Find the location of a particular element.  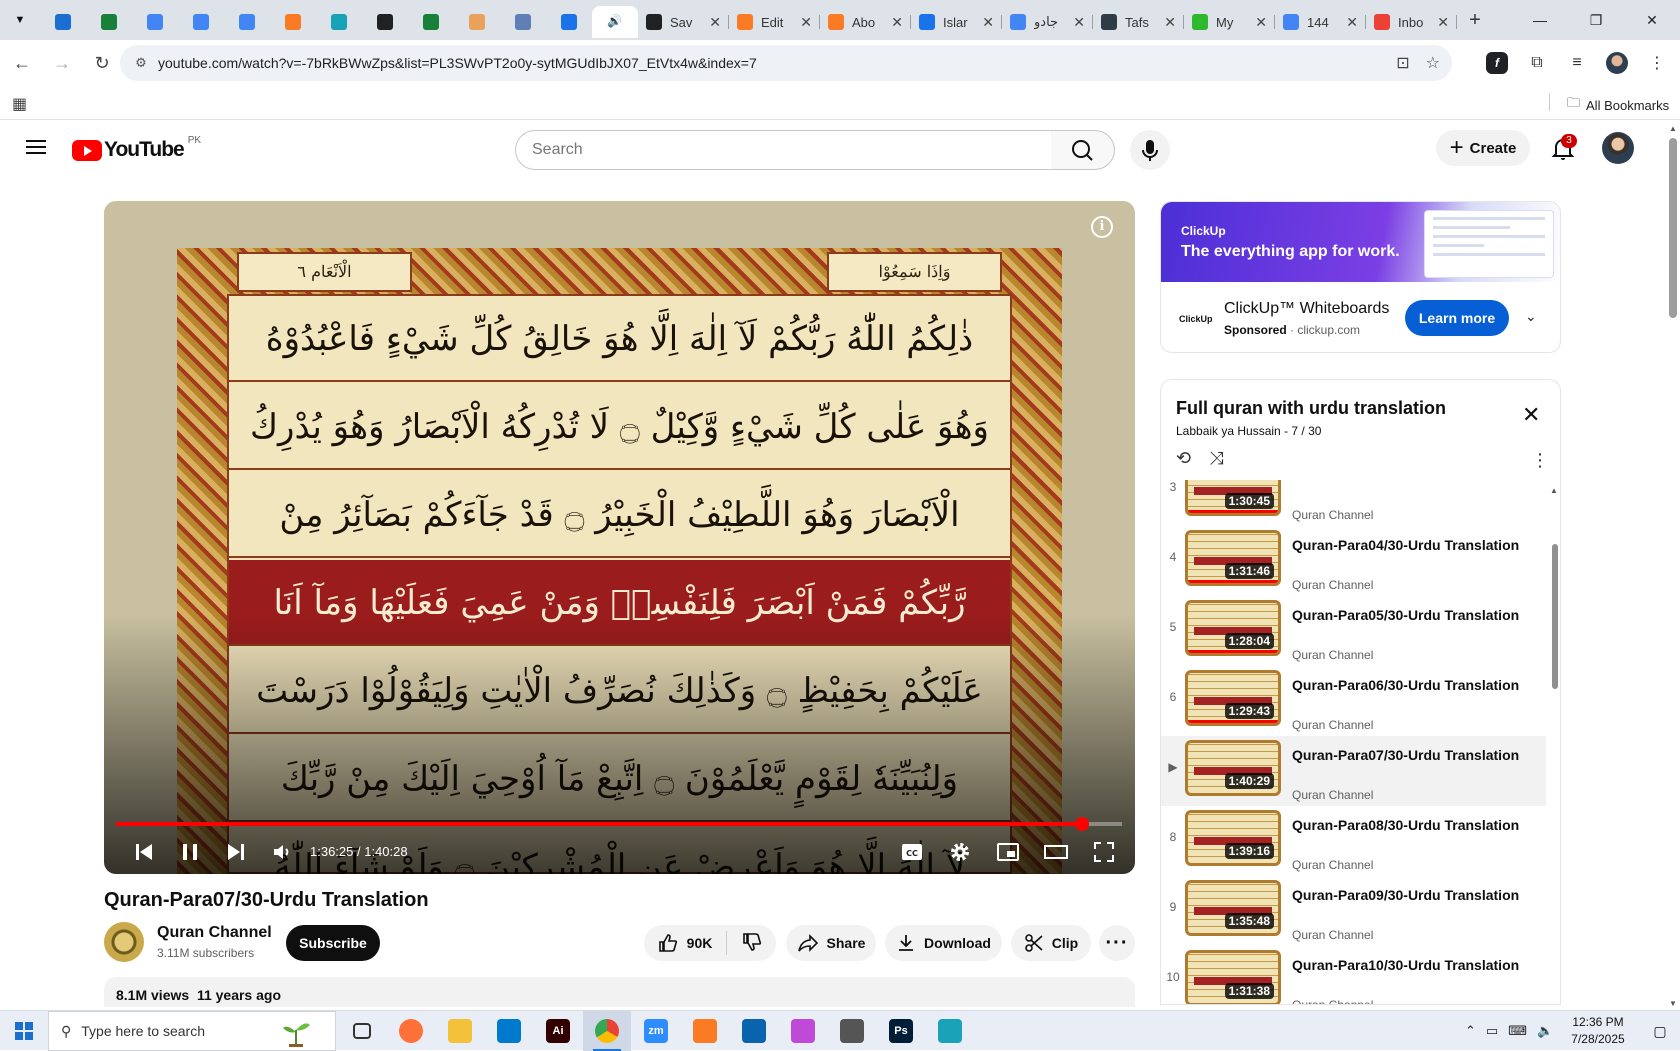

video-thumbnail: 1:31:38 is located at coordinates (1233, 977).